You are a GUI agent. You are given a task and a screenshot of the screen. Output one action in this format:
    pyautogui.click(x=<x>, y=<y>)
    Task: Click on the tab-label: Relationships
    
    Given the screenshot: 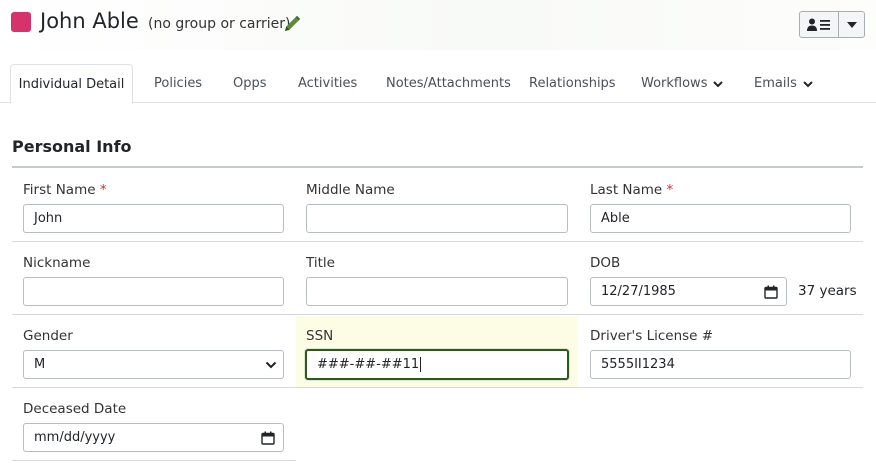 What is the action you would take?
    pyautogui.click(x=572, y=83)
    